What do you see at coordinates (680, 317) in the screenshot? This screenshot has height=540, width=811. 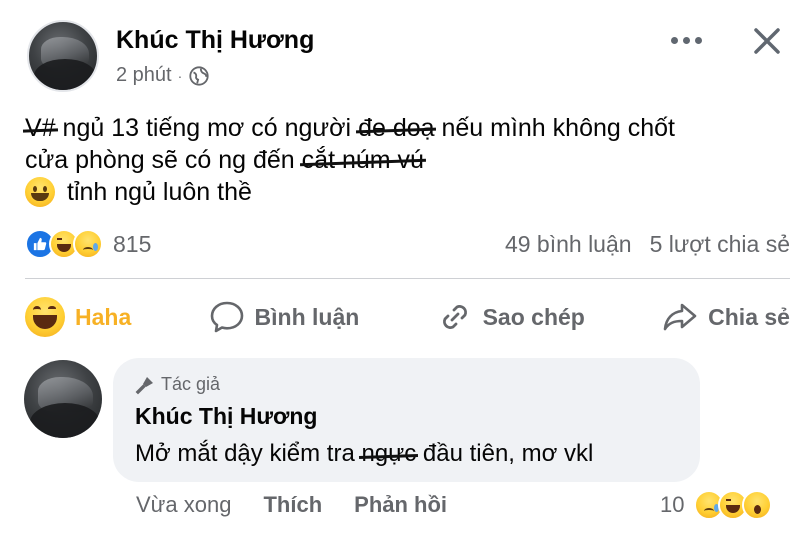 I see `share-icon` at bounding box center [680, 317].